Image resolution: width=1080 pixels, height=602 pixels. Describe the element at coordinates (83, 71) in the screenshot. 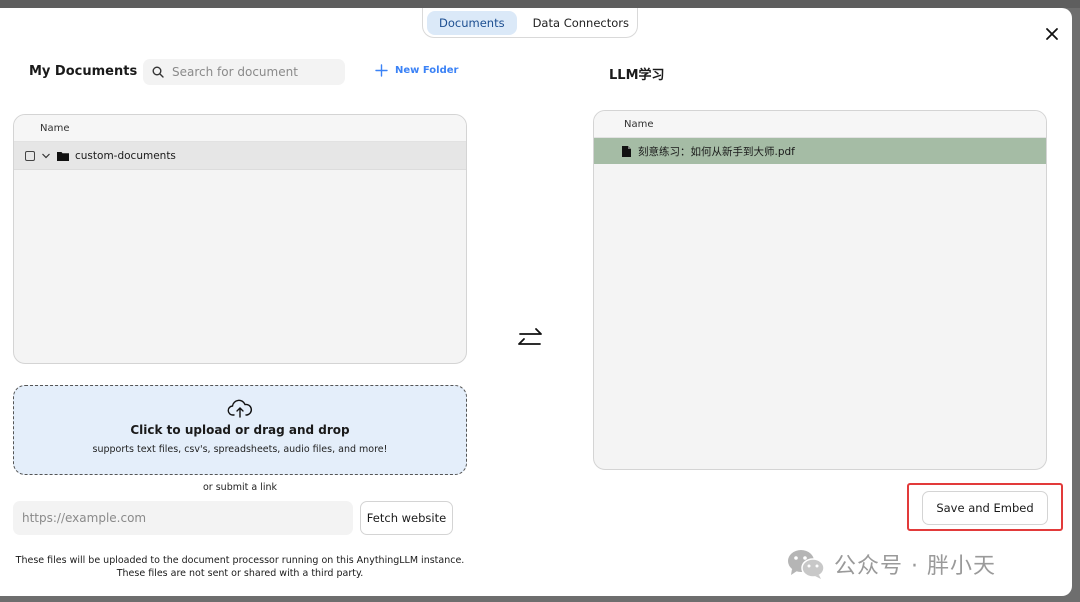

I see `my-documents-title: My Documents` at that location.